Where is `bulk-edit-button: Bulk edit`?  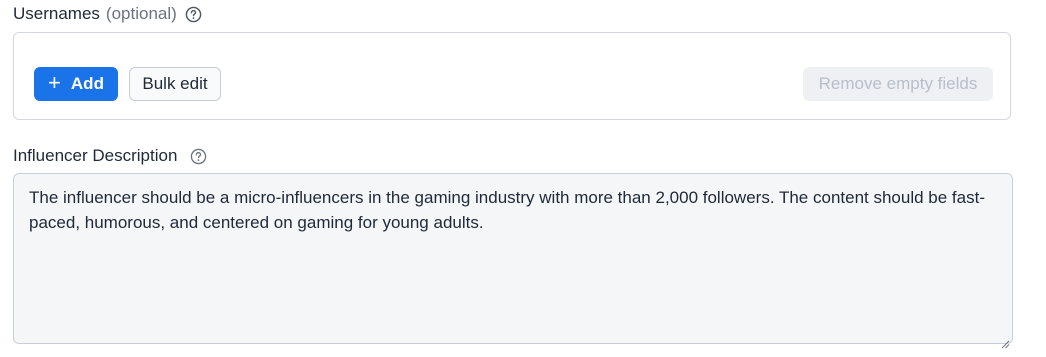
bulk-edit-button: Bulk edit is located at coordinates (175, 84).